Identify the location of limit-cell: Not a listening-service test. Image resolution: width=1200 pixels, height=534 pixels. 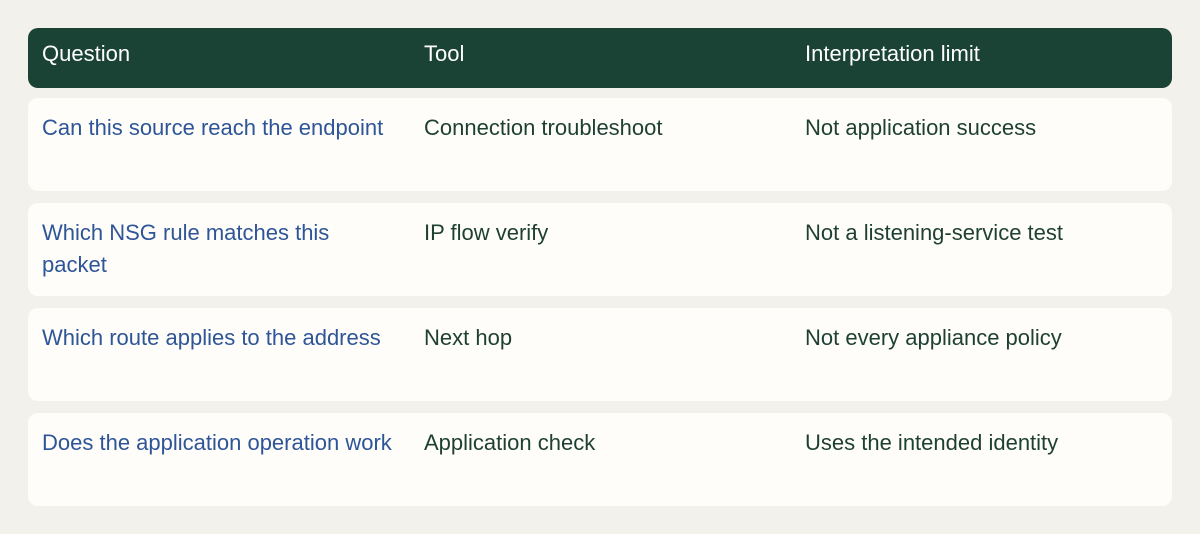
(934, 232).